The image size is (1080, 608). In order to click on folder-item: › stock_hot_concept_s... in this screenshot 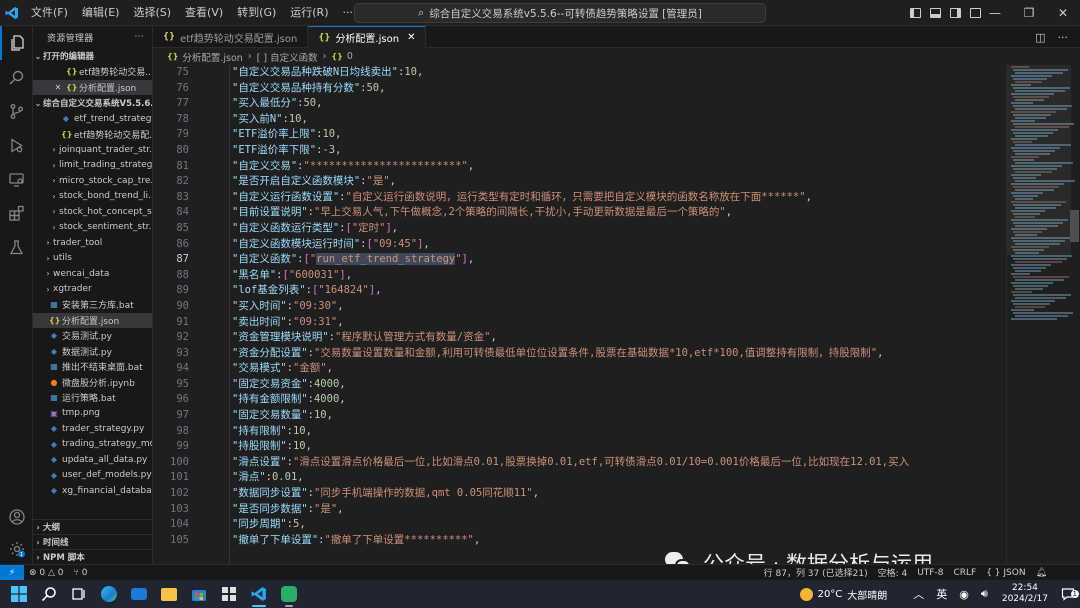, I will do `click(92, 212)`.